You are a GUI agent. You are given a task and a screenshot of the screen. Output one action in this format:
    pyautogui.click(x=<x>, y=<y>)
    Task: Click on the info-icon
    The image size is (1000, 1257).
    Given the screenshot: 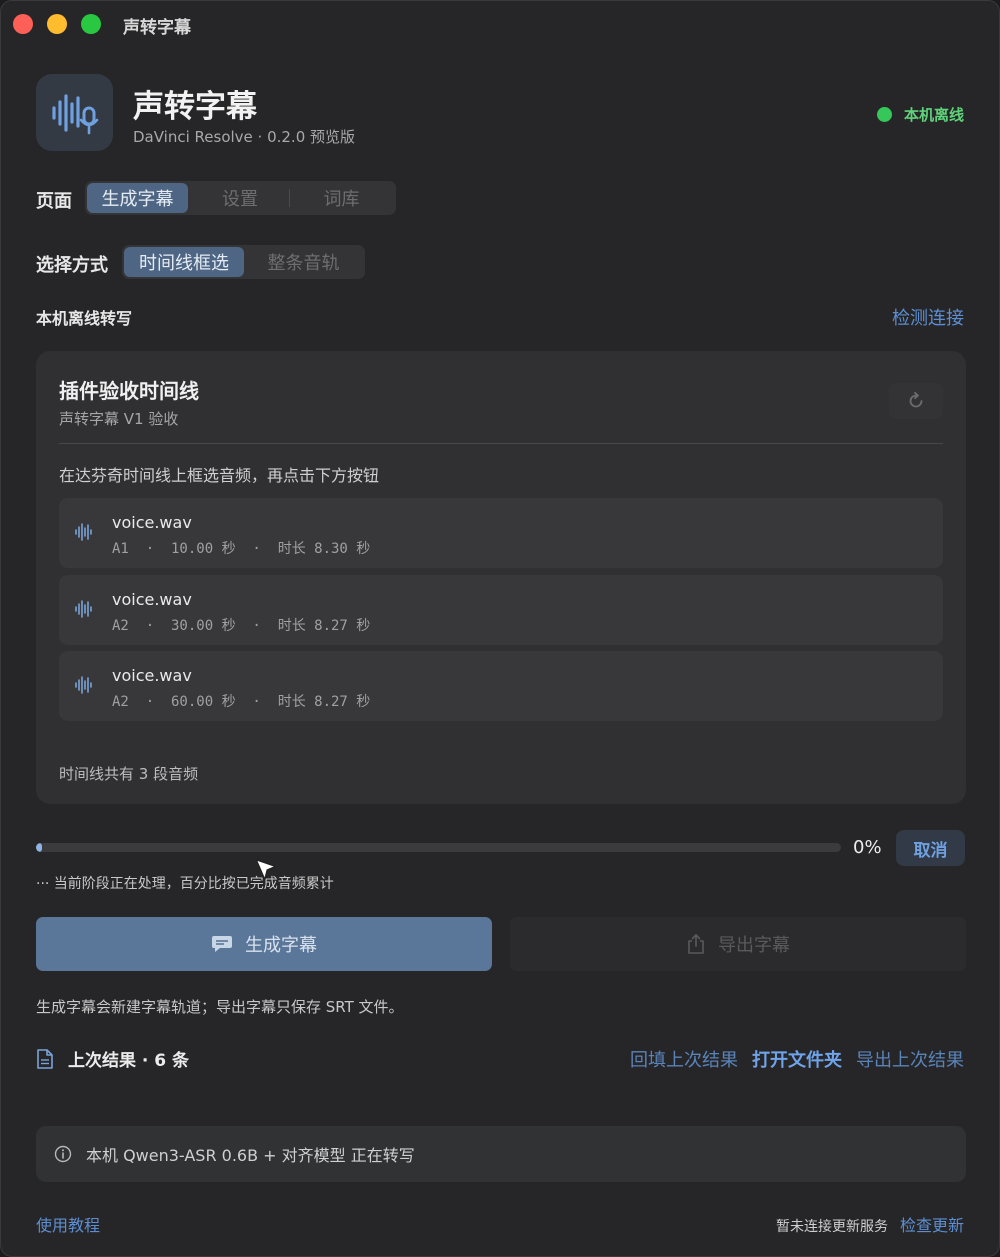 What is the action you would take?
    pyautogui.click(x=63, y=1154)
    